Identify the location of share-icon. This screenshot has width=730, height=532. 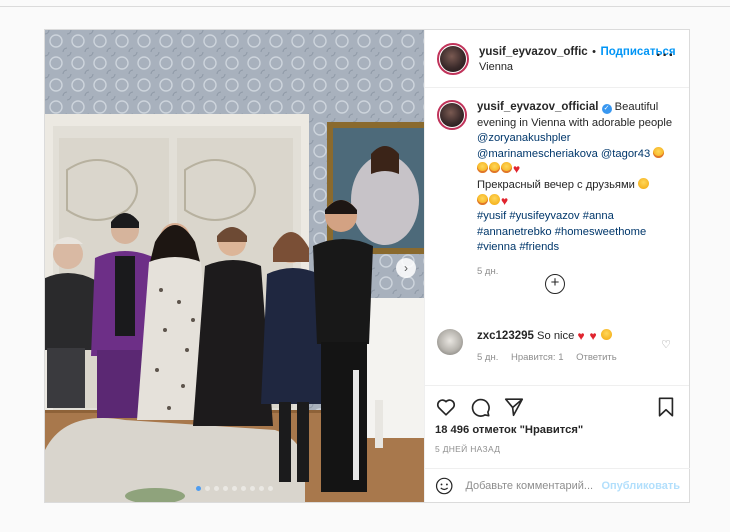
(514, 407).